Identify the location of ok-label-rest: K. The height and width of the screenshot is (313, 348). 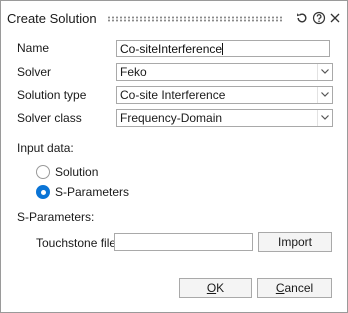
(220, 288).